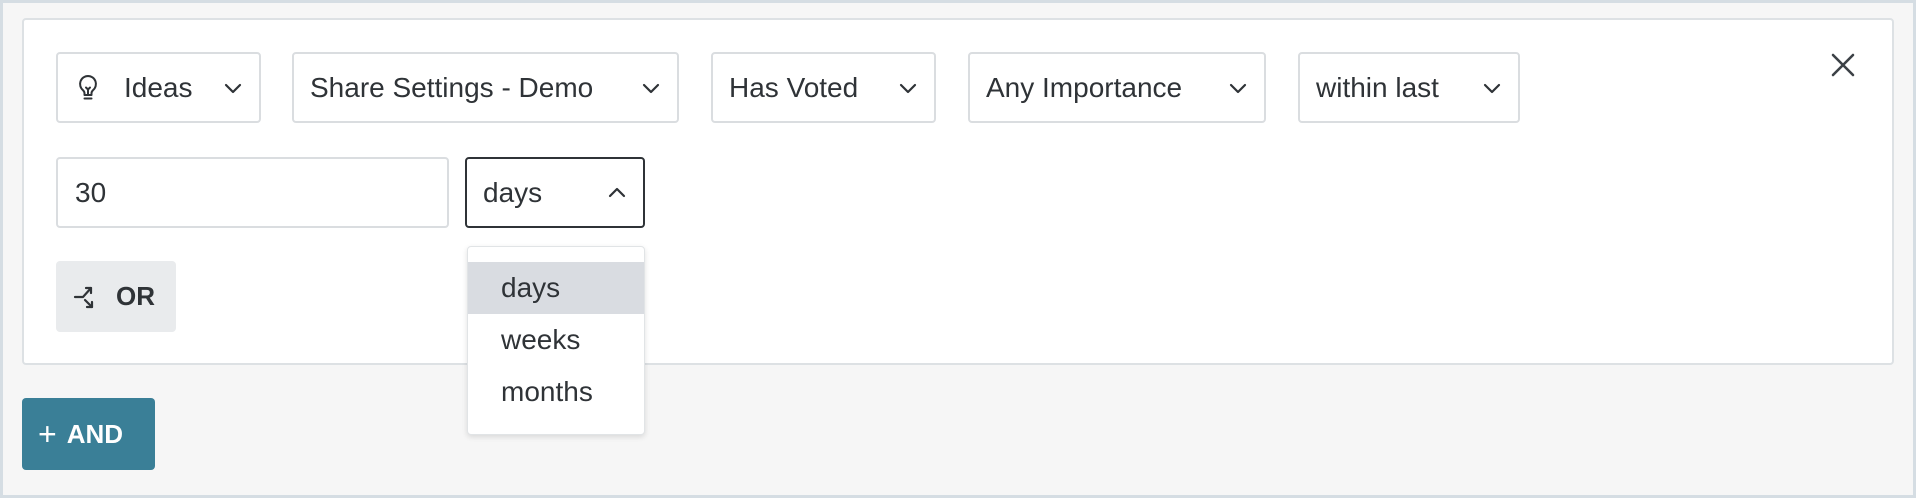 Image resolution: width=1916 pixels, height=498 pixels. Describe the element at coordinates (47, 434) in the screenshot. I see `plus-icon: +` at that location.